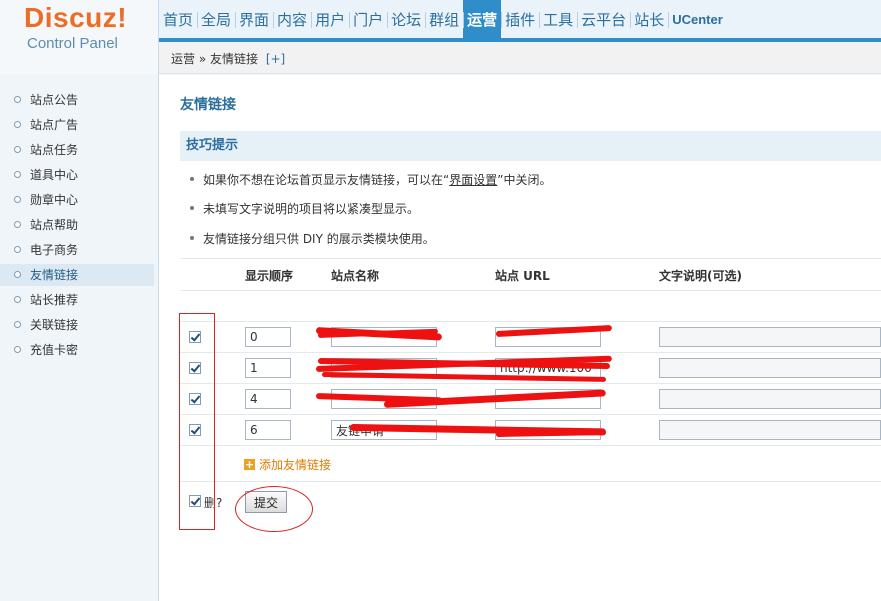 This screenshot has height=601, width=881. What do you see at coordinates (54, 275) in the screenshot?
I see `sidebar-item-label: 友情链接` at bounding box center [54, 275].